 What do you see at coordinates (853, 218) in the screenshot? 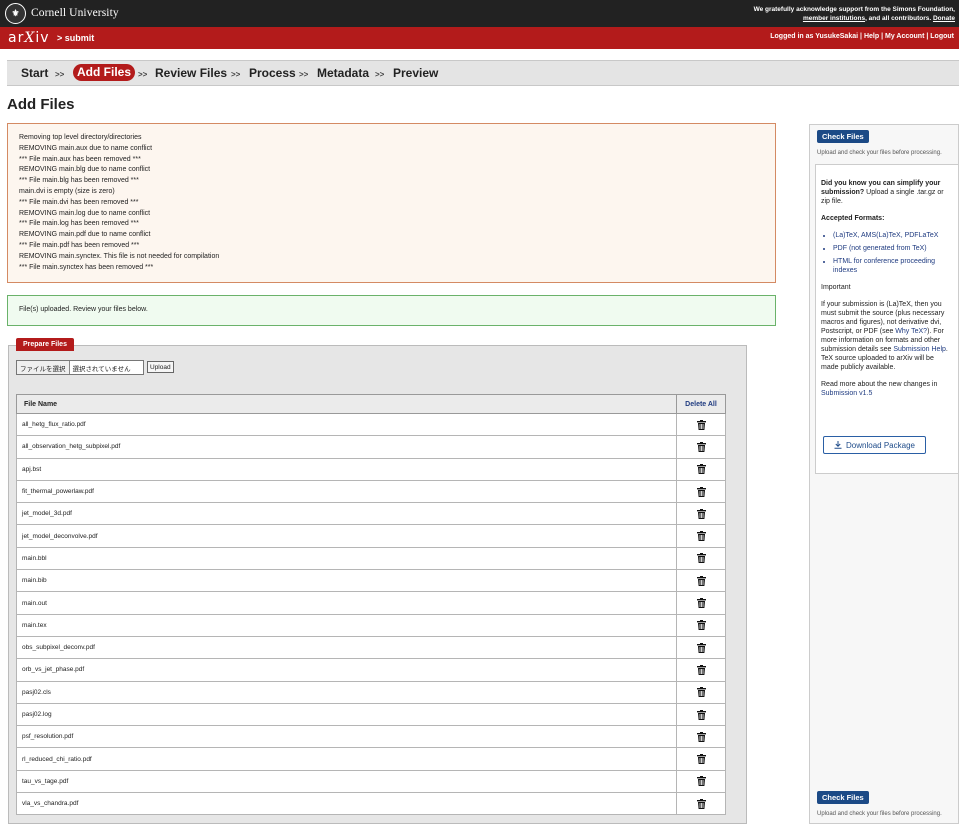
I see `accepted-formats-heading-text: Accepted Formats:` at bounding box center [853, 218].